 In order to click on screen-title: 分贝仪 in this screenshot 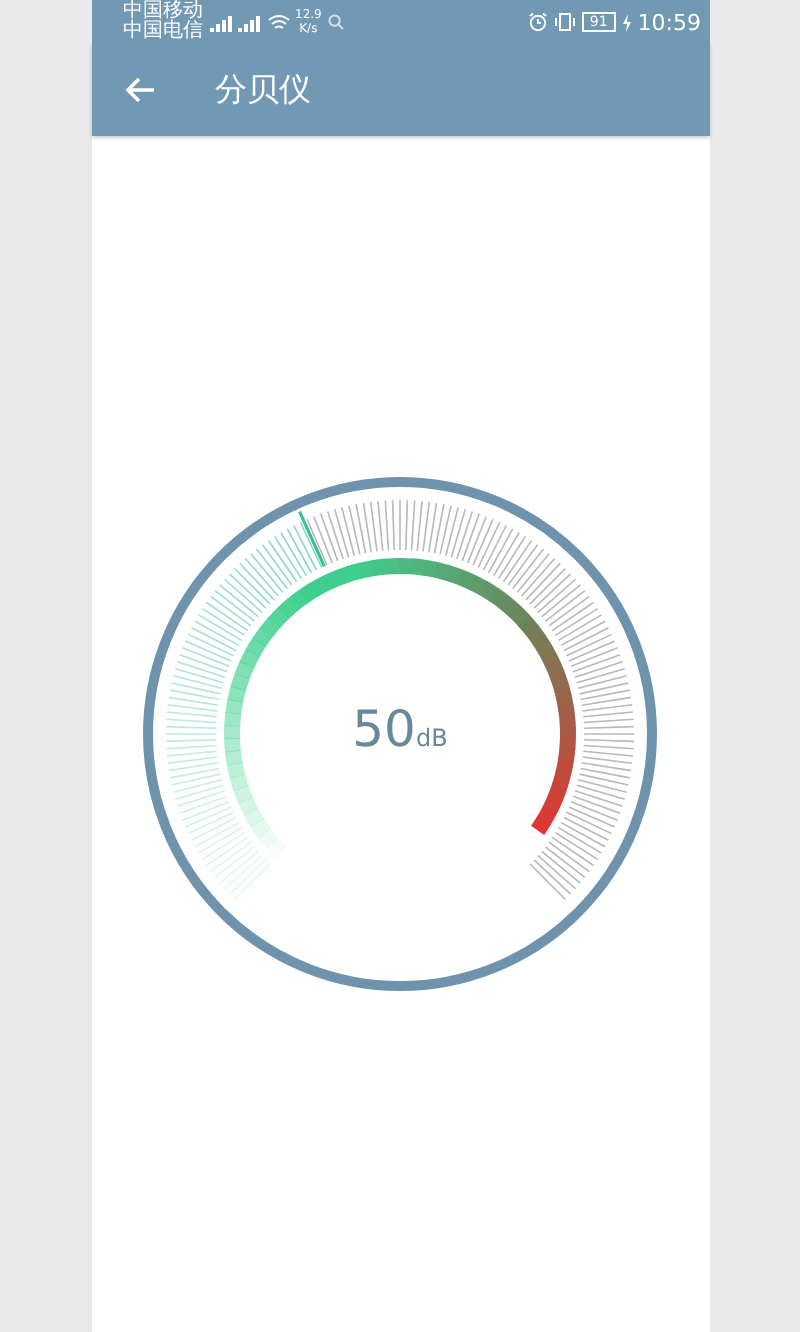, I will do `click(263, 90)`.